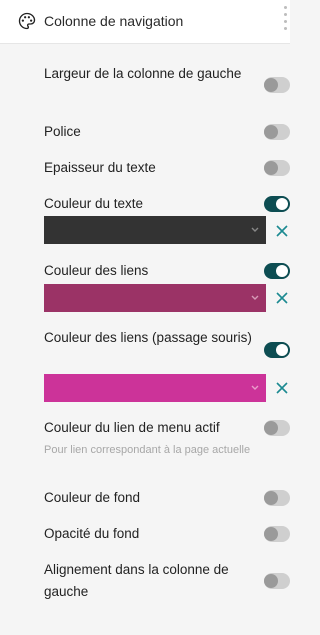 This screenshot has width=320, height=635. Describe the element at coordinates (277, 271) in the screenshot. I see `setting-link-color-toggle` at that location.